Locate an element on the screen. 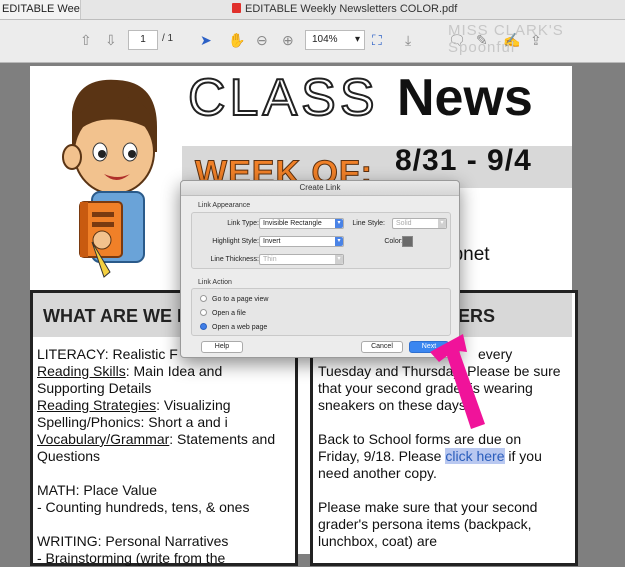 The height and width of the screenshot is (567, 625). reading-skills-label: Reading Skills is located at coordinates (81, 371).